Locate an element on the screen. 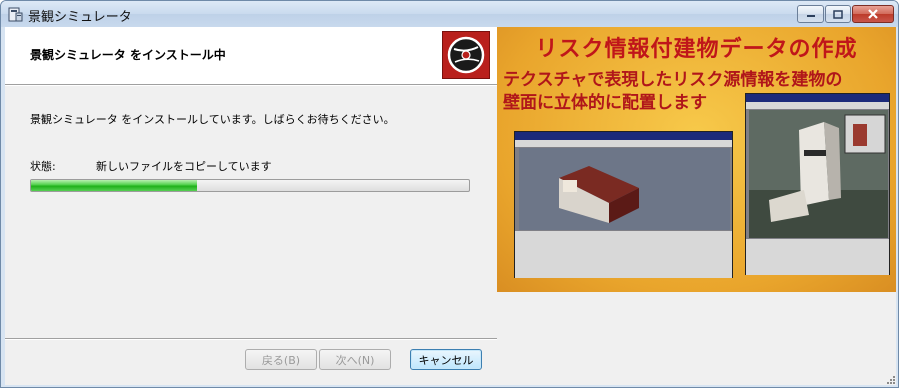 This screenshot has width=899, height=388. banner-title: リスク情報付建物データの作成 is located at coordinates (696, 49).